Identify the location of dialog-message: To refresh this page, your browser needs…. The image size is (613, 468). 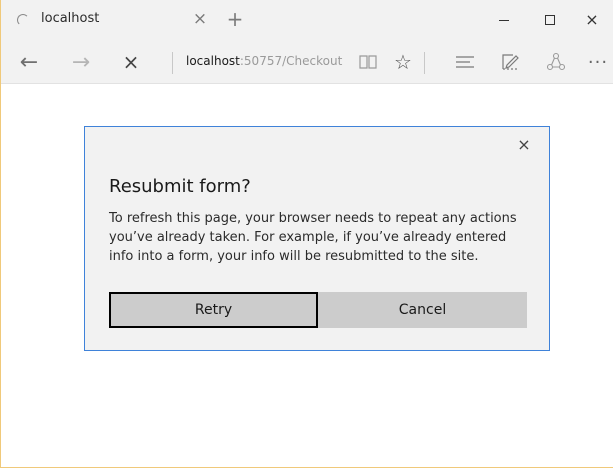
(313, 237).